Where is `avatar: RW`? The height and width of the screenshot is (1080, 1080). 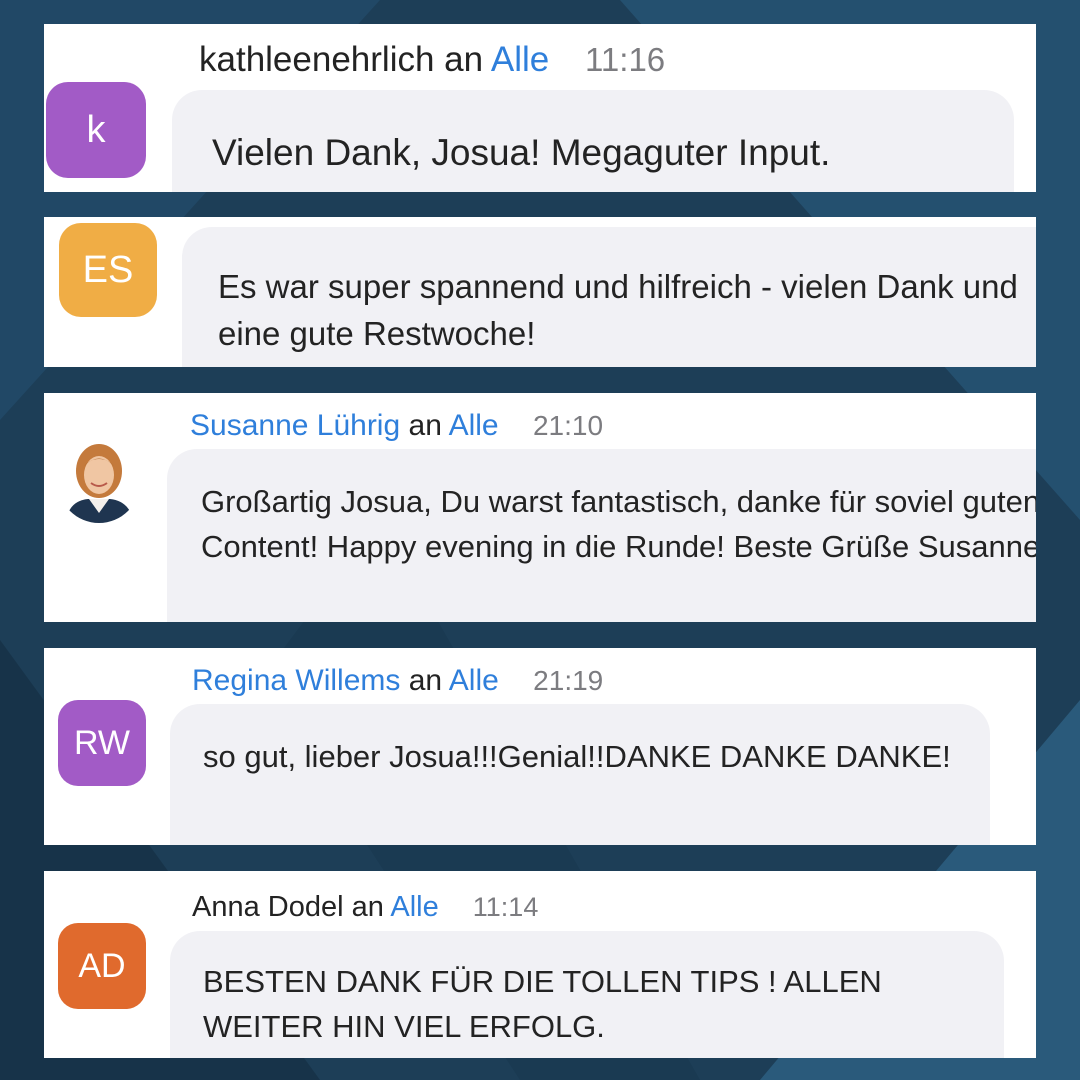
avatar: RW is located at coordinates (102, 743).